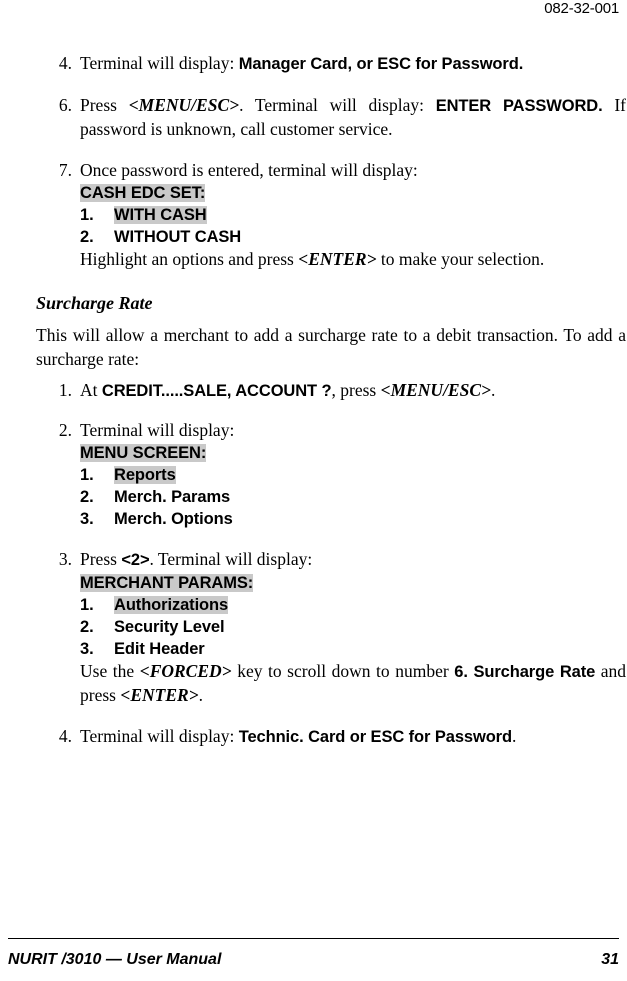 This screenshot has width=627, height=981. Describe the element at coordinates (353, 560) in the screenshot. I see `step-lead-text: Press <2>. Terminal will display:` at that location.